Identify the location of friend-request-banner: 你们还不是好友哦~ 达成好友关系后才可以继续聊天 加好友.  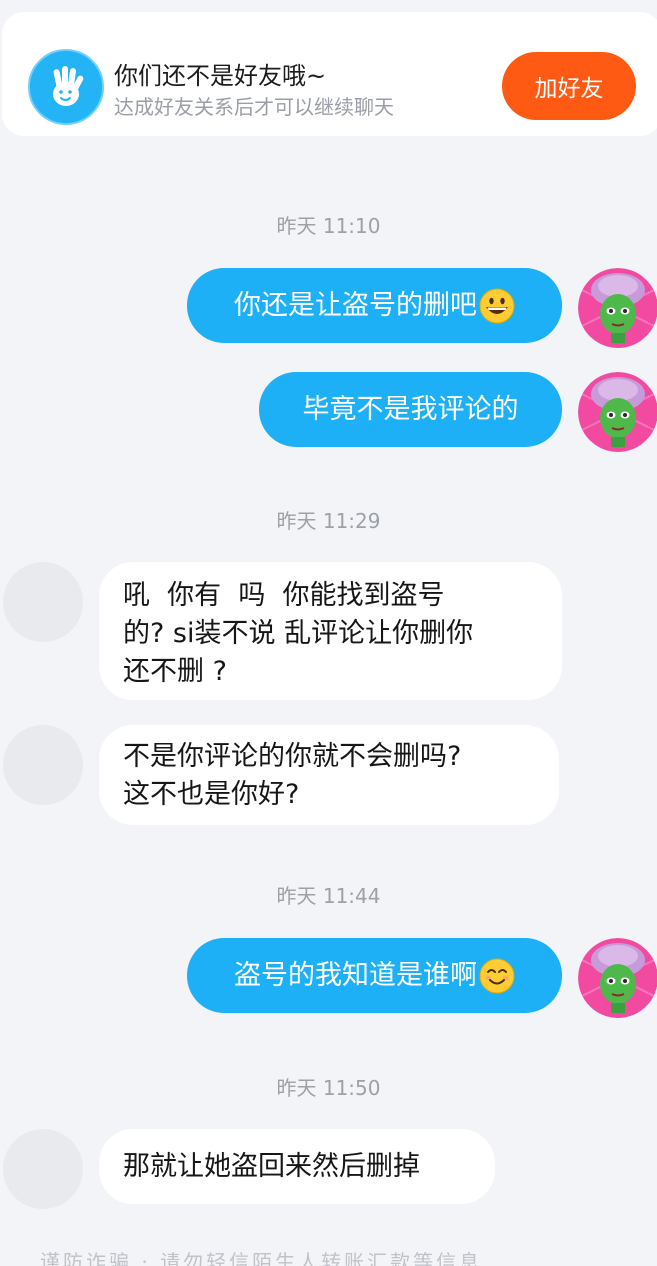
(329, 74).